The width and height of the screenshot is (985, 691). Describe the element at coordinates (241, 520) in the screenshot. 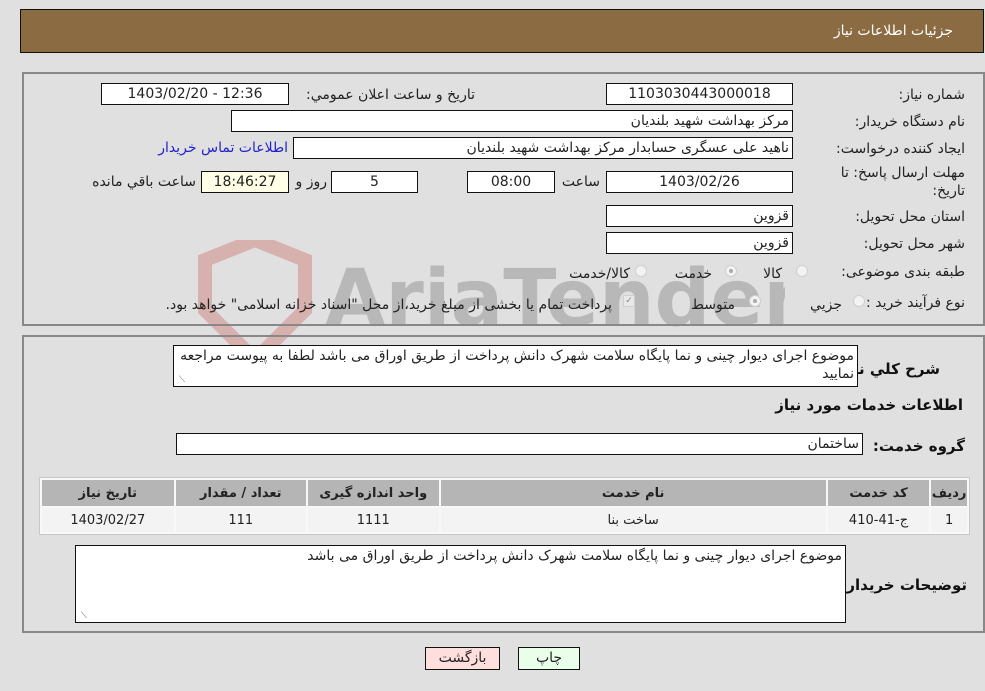

I see `cell-quantity: 111` at that location.